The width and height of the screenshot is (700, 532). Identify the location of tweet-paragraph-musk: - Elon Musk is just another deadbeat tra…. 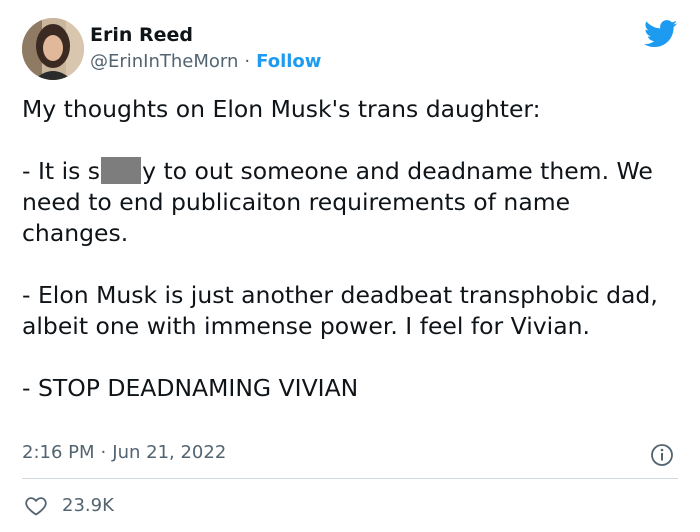
(340, 310).